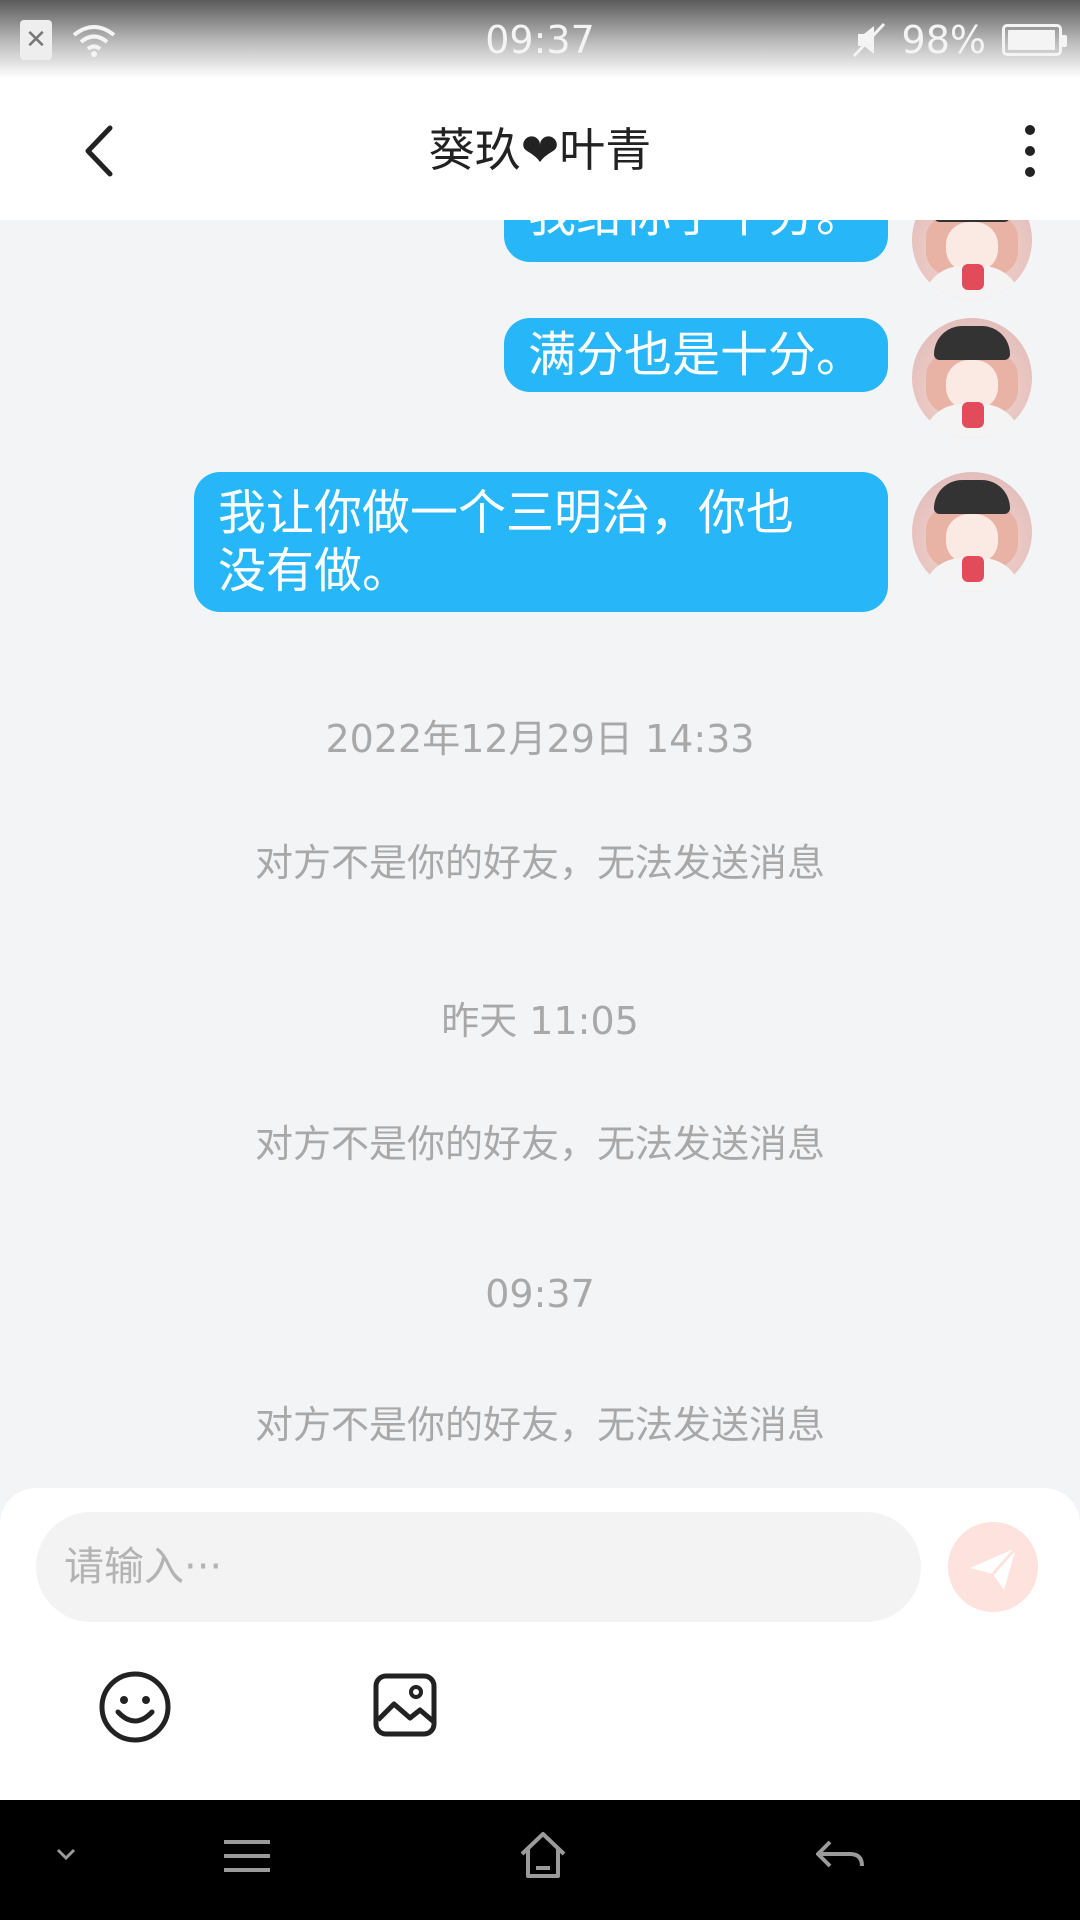 The image size is (1080, 1920). Describe the element at coordinates (541, 542) in the screenshot. I see `message-bubble: 我让你做一个三明治，你也 没有做。` at that location.